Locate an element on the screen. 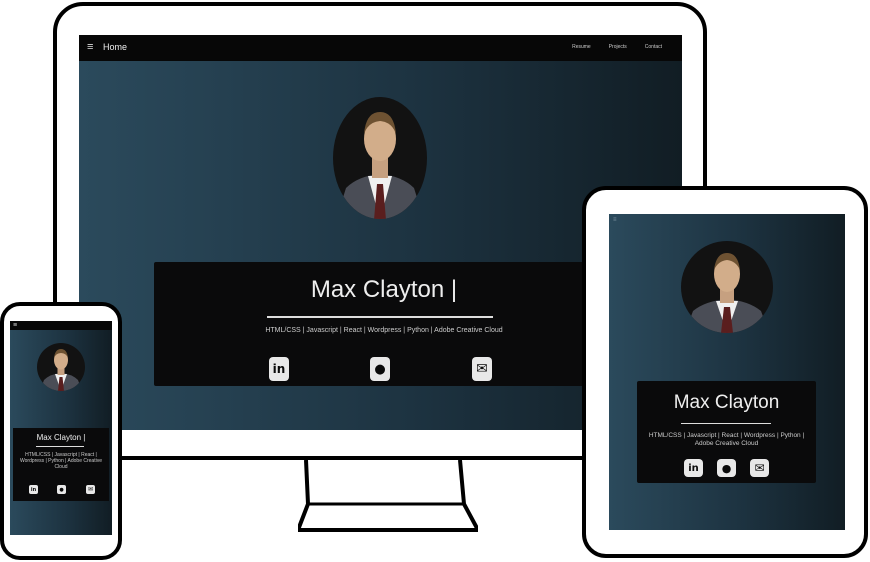  profile-name: Max Clayton is located at coordinates (726, 402).